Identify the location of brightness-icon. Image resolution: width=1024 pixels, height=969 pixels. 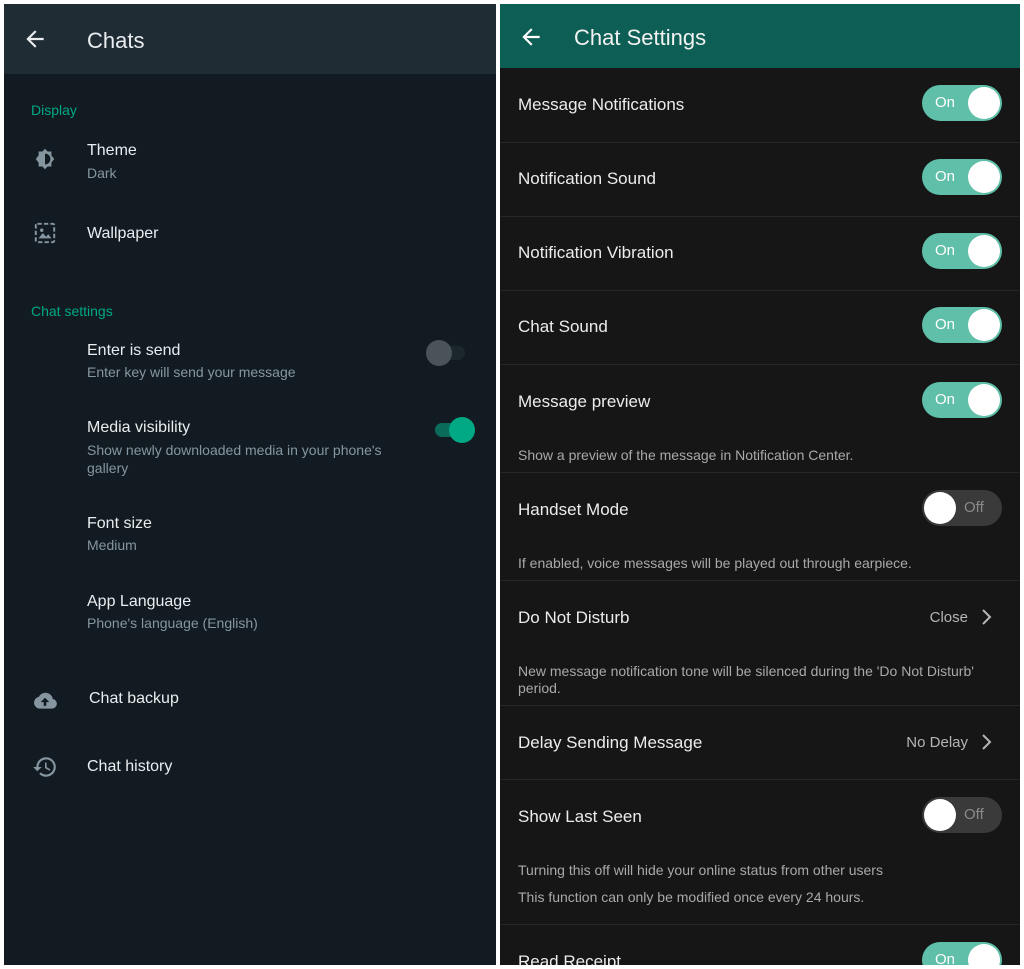
(45, 159).